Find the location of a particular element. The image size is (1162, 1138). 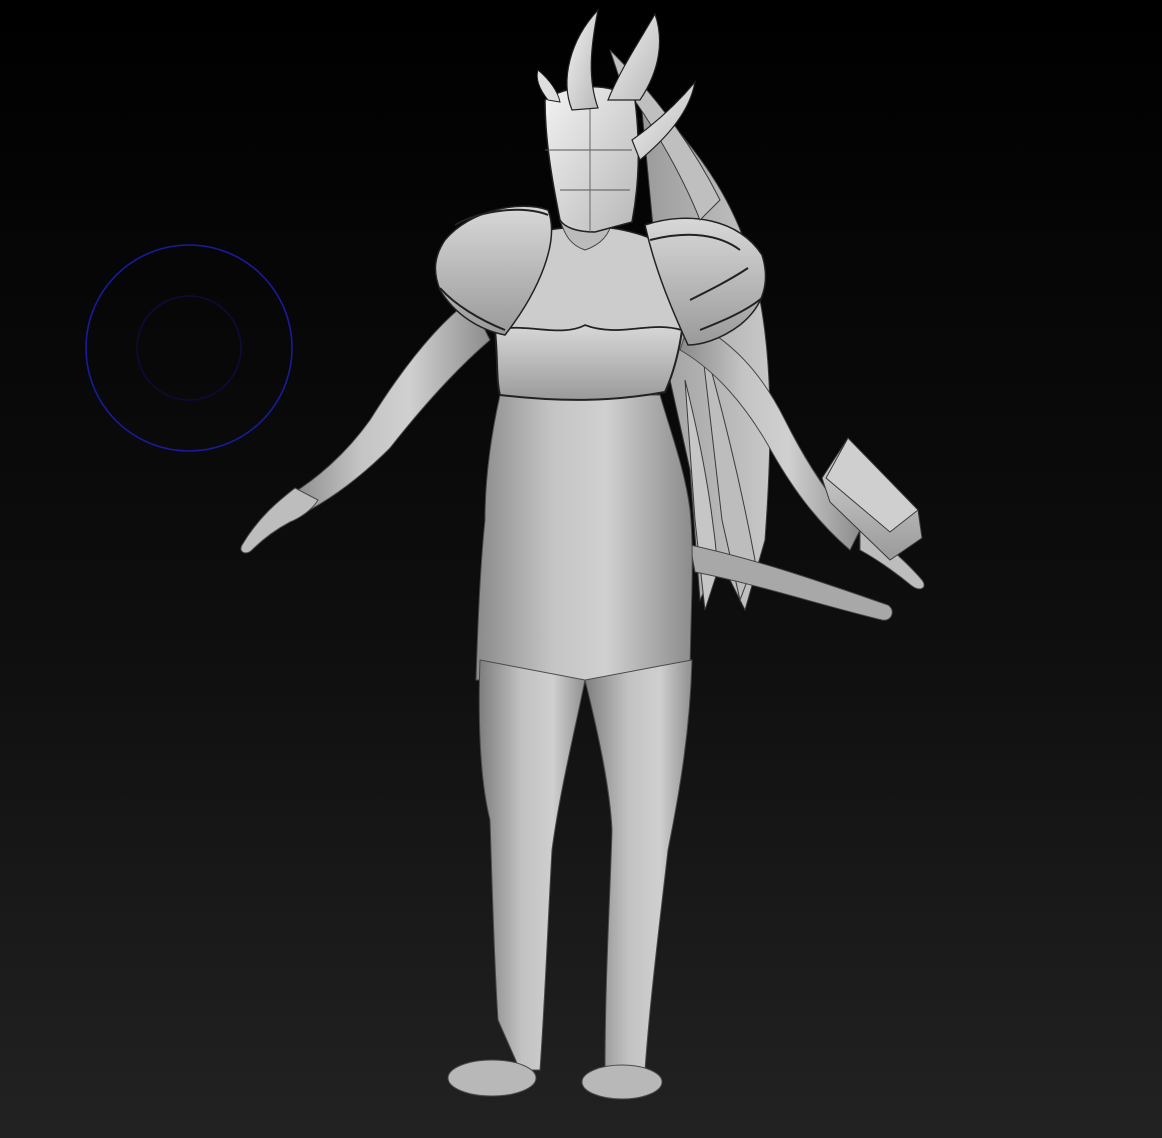

right-foot is located at coordinates (622, 1082).